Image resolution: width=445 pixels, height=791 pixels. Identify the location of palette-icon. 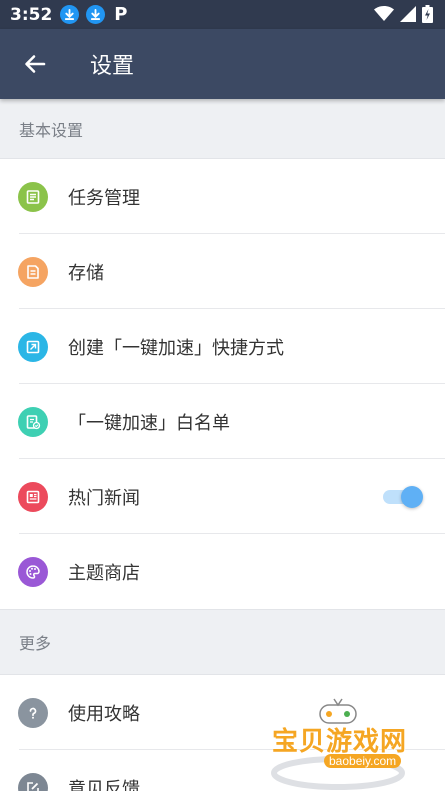
(33, 571).